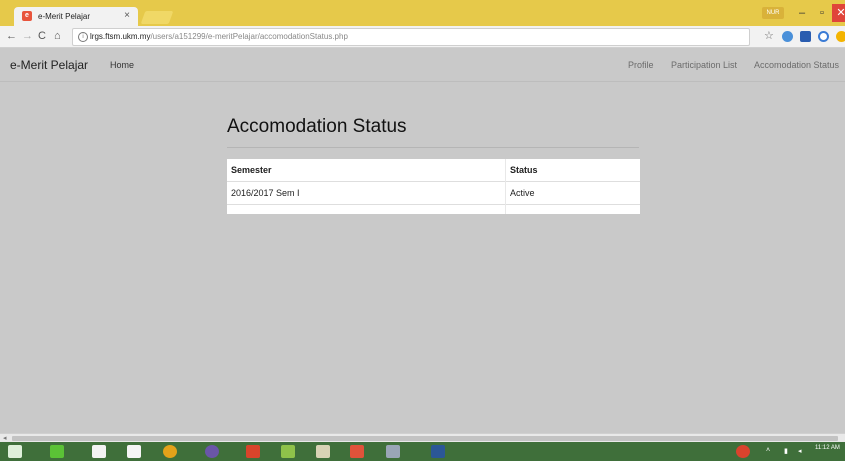  Describe the element at coordinates (170, 451) in the screenshot. I see `chrome-icon` at that location.